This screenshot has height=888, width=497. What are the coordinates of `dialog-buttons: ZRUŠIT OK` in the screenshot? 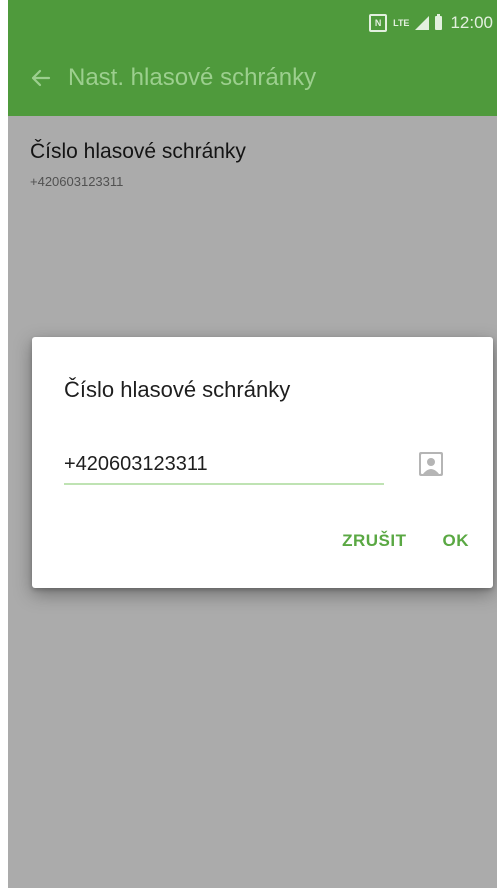 It's located at (405, 541).